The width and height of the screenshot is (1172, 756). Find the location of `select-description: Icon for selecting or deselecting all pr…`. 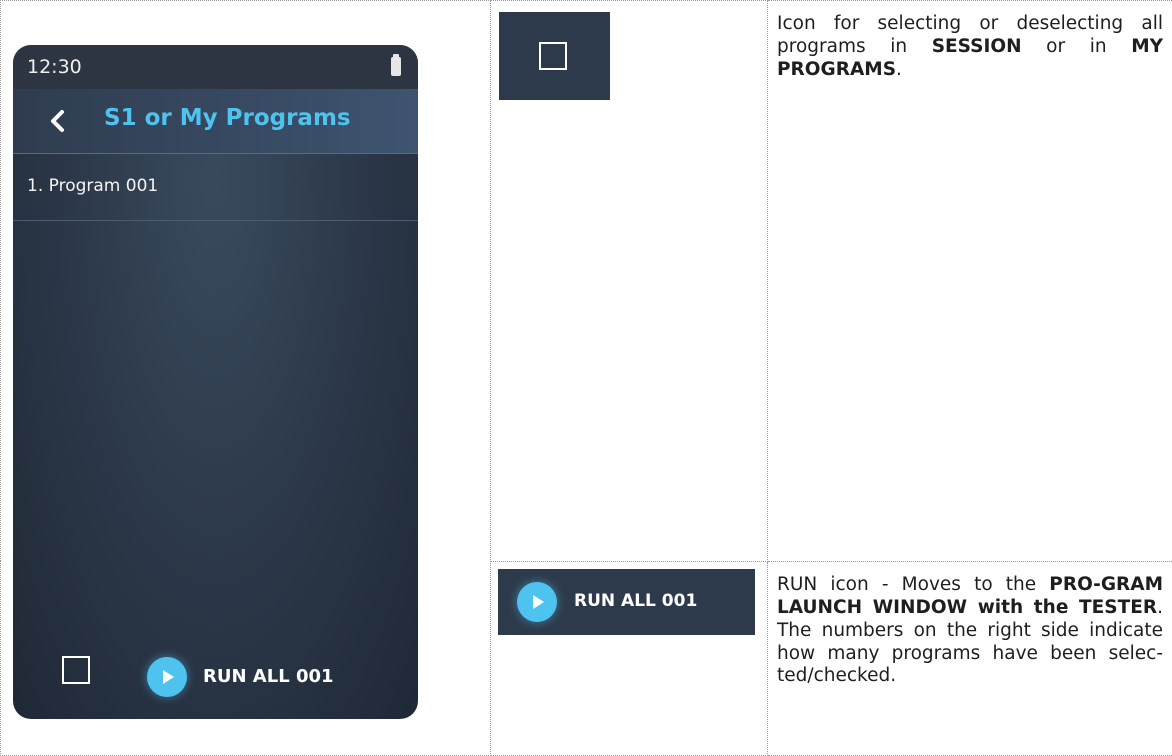

select-description: Icon for selecting or deselecting all pr… is located at coordinates (970, 47).